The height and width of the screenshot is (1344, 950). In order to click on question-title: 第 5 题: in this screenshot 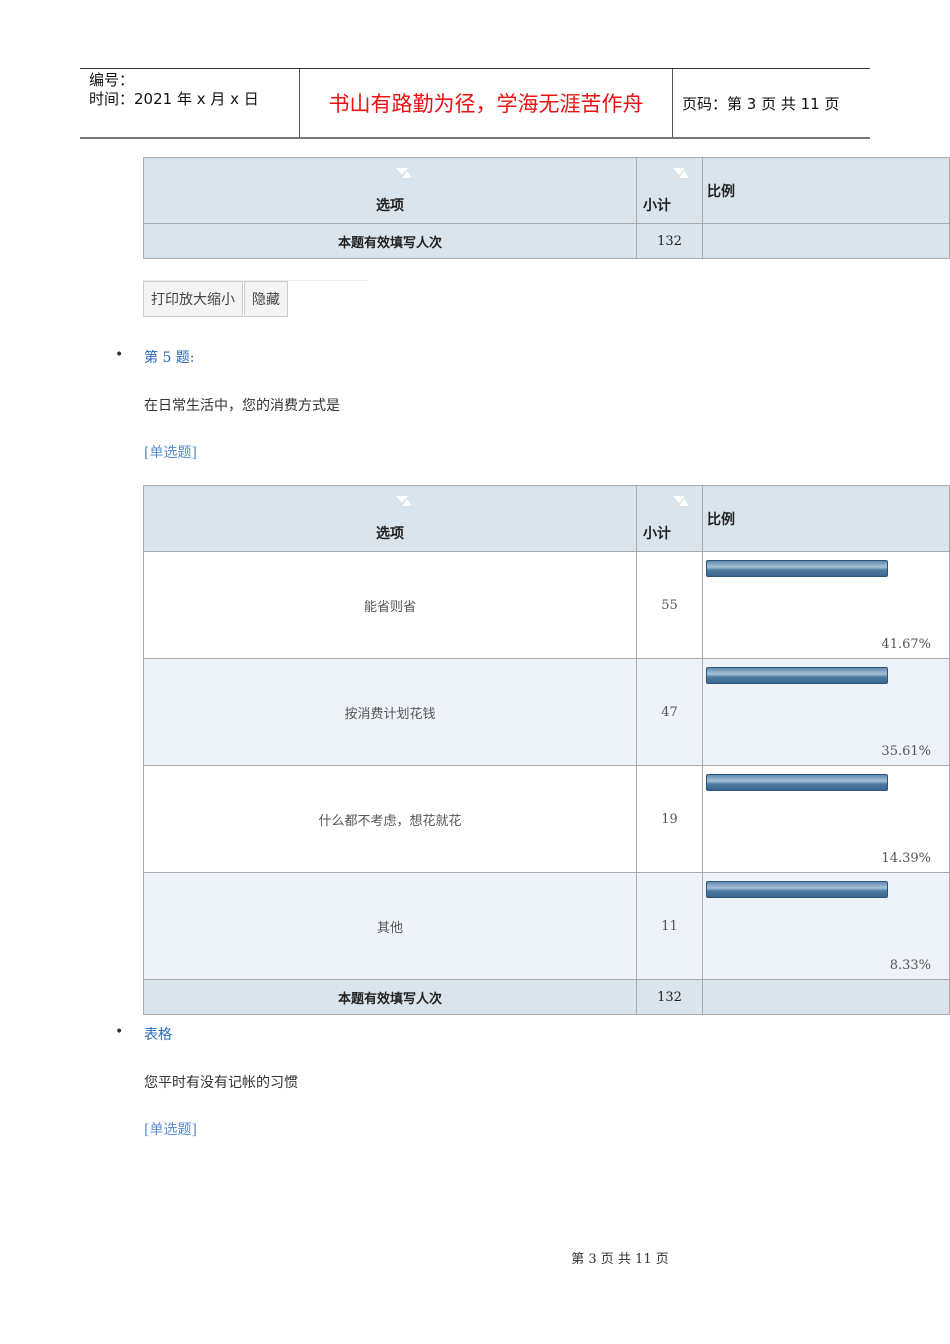, I will do `click(169, 358)`.